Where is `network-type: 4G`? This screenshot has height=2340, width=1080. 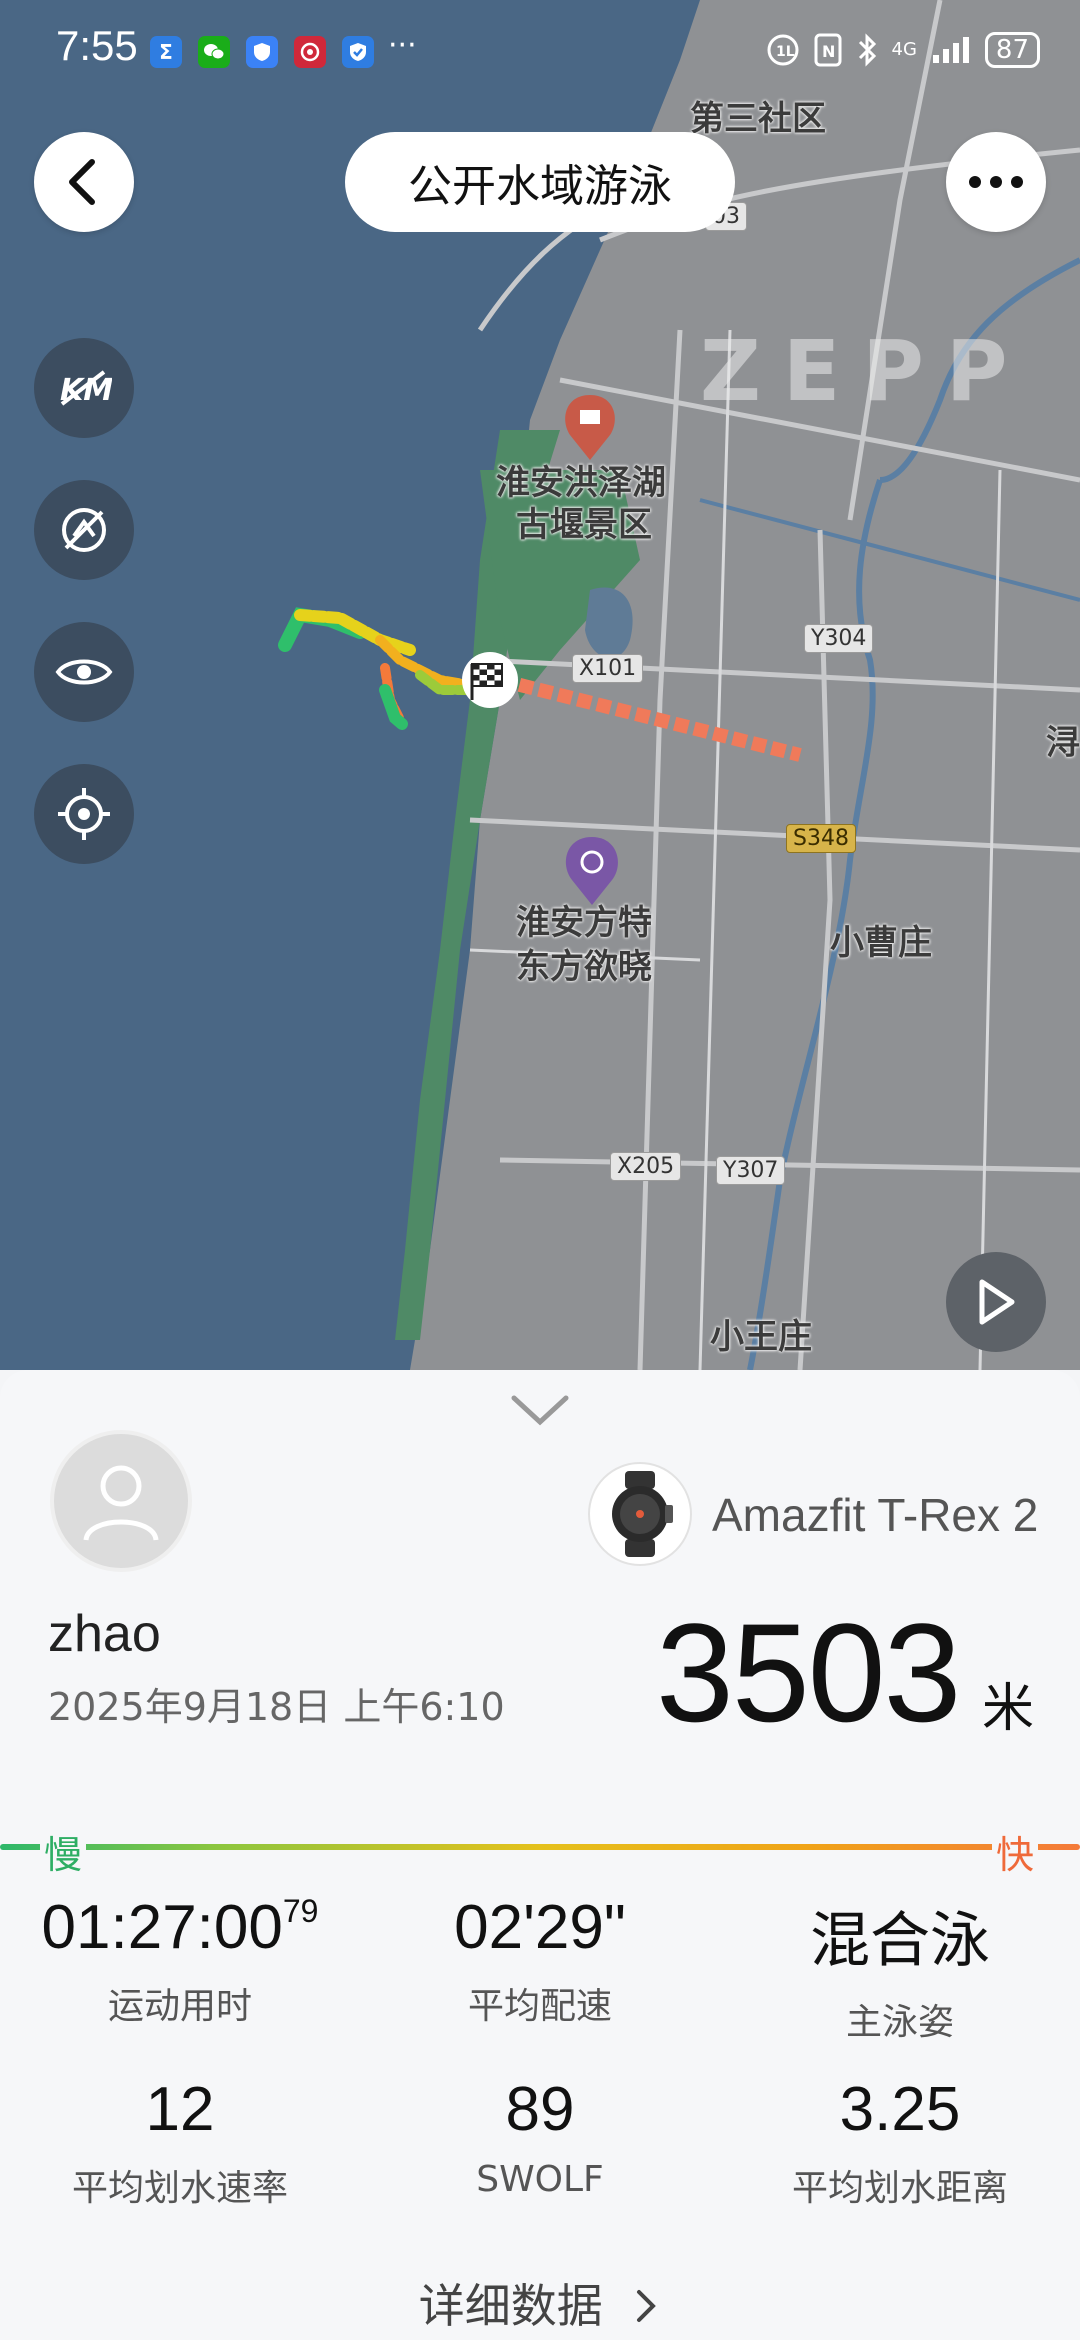 network-type: 4G is located at coordinates (904, 49).